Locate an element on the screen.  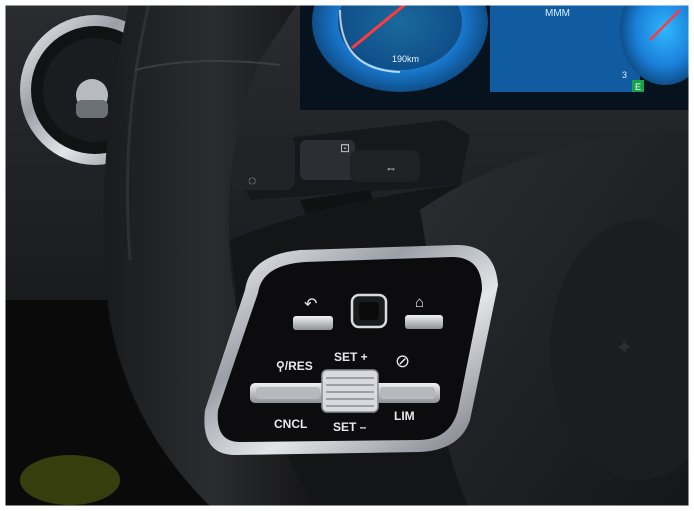
wiper-stalk is located at coordinates (262, 162).